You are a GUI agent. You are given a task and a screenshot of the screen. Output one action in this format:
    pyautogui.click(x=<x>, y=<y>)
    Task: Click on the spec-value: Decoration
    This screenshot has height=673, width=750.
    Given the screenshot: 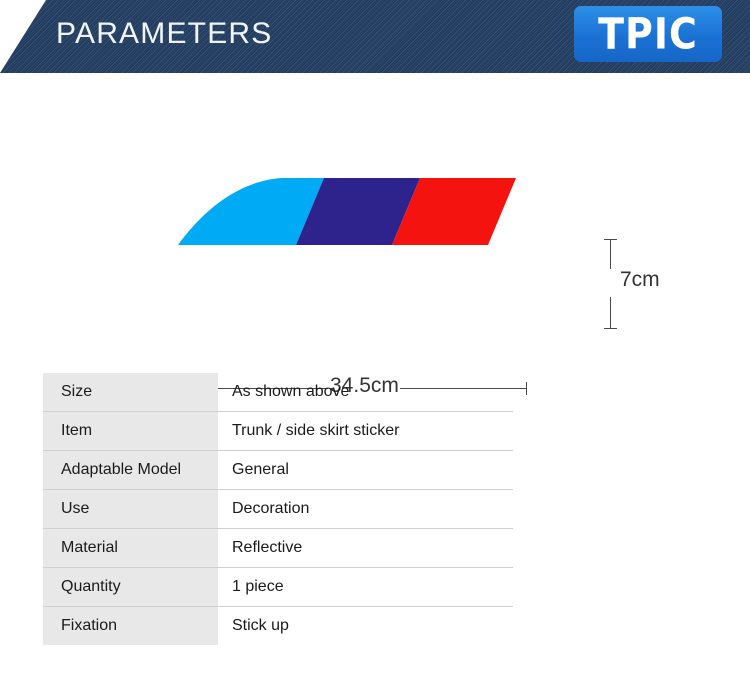 What is the action you would take?
    pyautogui.click(x=271, y=508)
    